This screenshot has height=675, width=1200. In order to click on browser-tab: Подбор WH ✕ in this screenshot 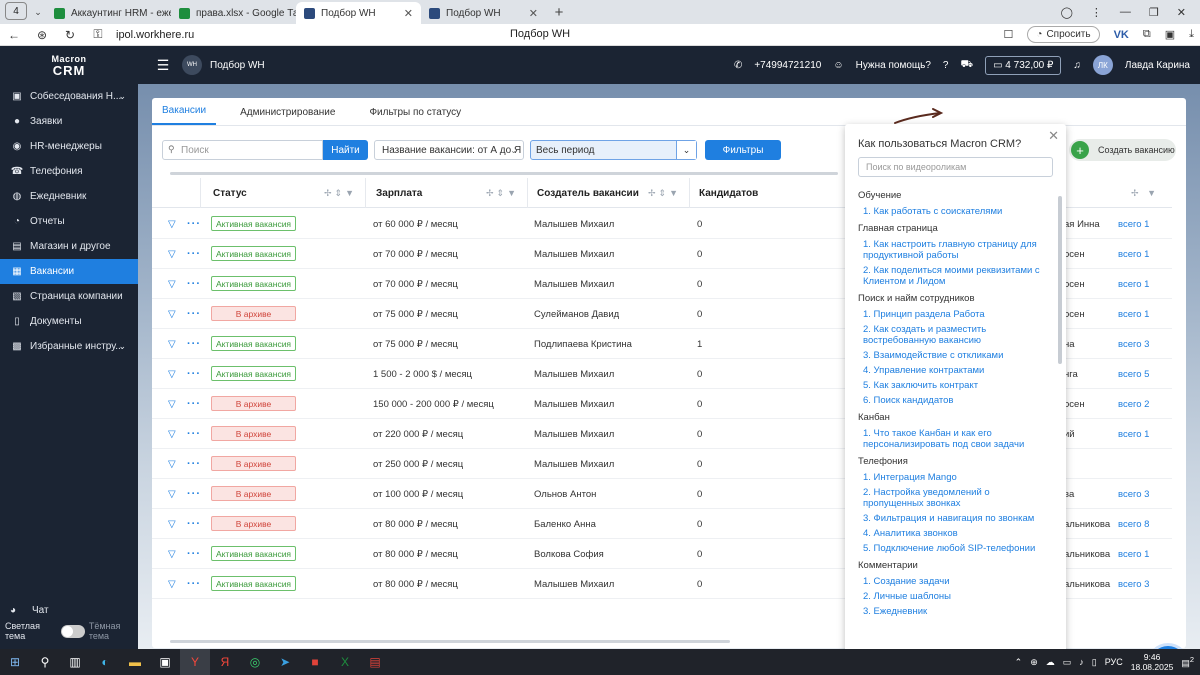, I will do `click(358, 13)`.